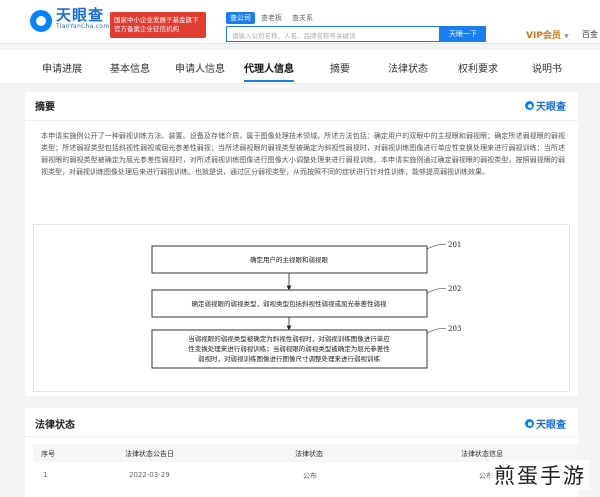  Describe the element at coordinates (45, 107) in the screenshot. I see `abstract-title: 摘要` at that location.